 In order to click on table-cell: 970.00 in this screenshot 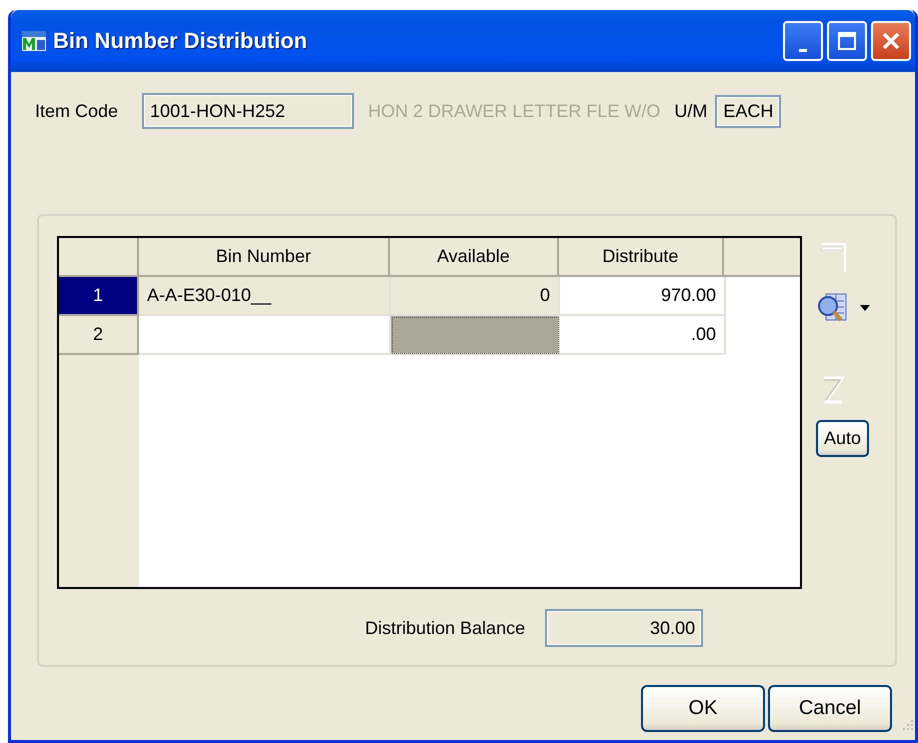, I will do `click(643, 296)`.